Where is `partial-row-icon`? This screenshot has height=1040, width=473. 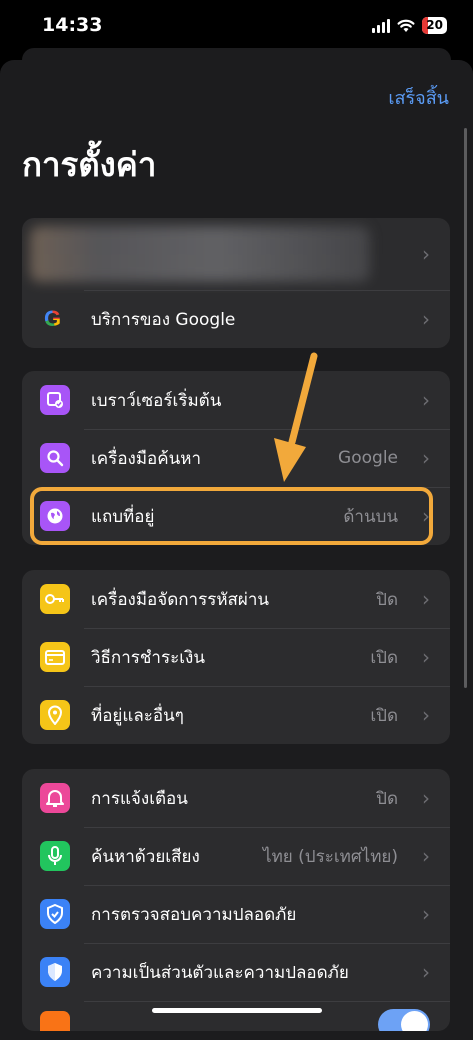
partial-row-icon is located at coordinates (55, 1021).